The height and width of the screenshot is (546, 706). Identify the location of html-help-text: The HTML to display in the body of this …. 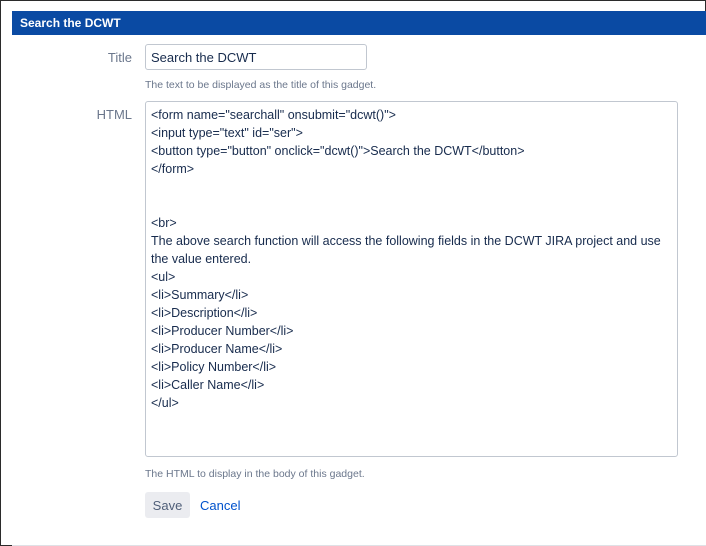
(255, 474).